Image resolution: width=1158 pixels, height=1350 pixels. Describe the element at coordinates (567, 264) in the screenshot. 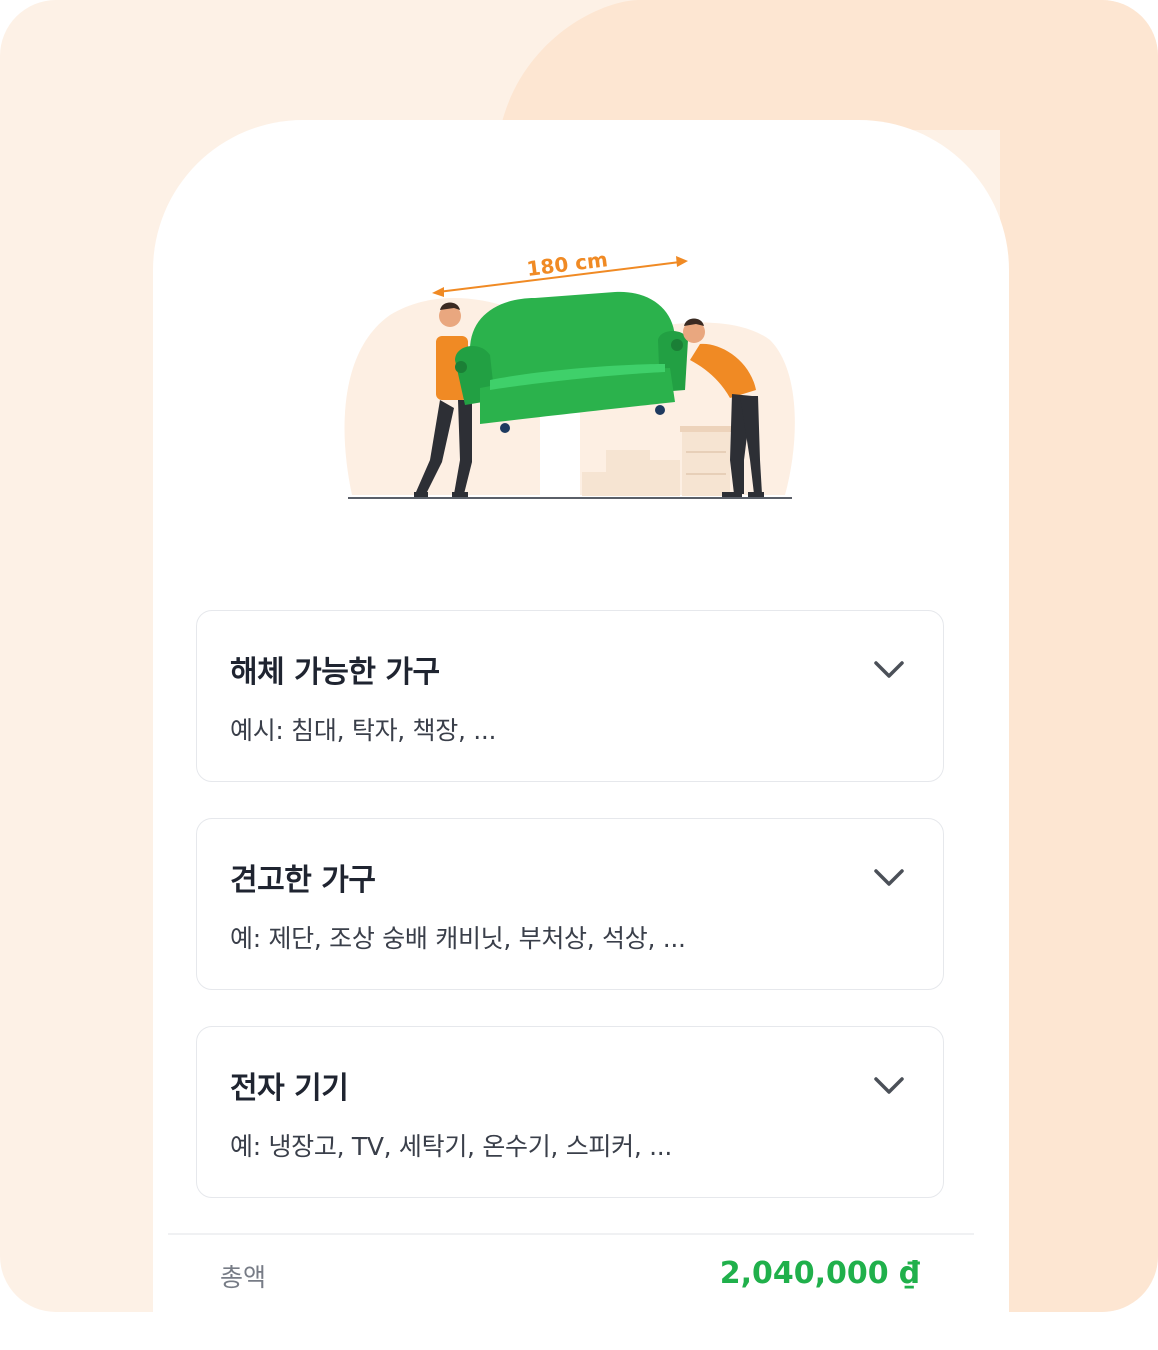

I see `dimension-label: 180 cm` at that location.